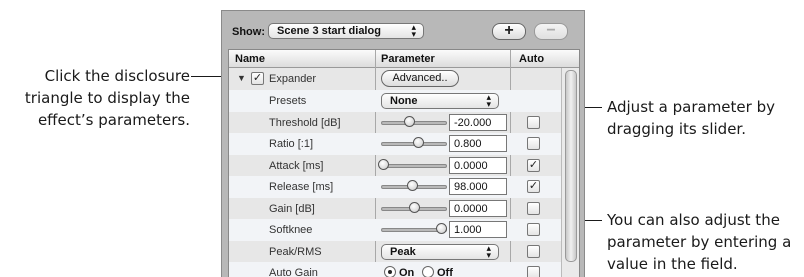 The image size is (804, 277). What do you see at coordinates (257, 78) in the screenshot?
I see `effect-enabled-checkbox: ✓` at bounding box center [257, 78].